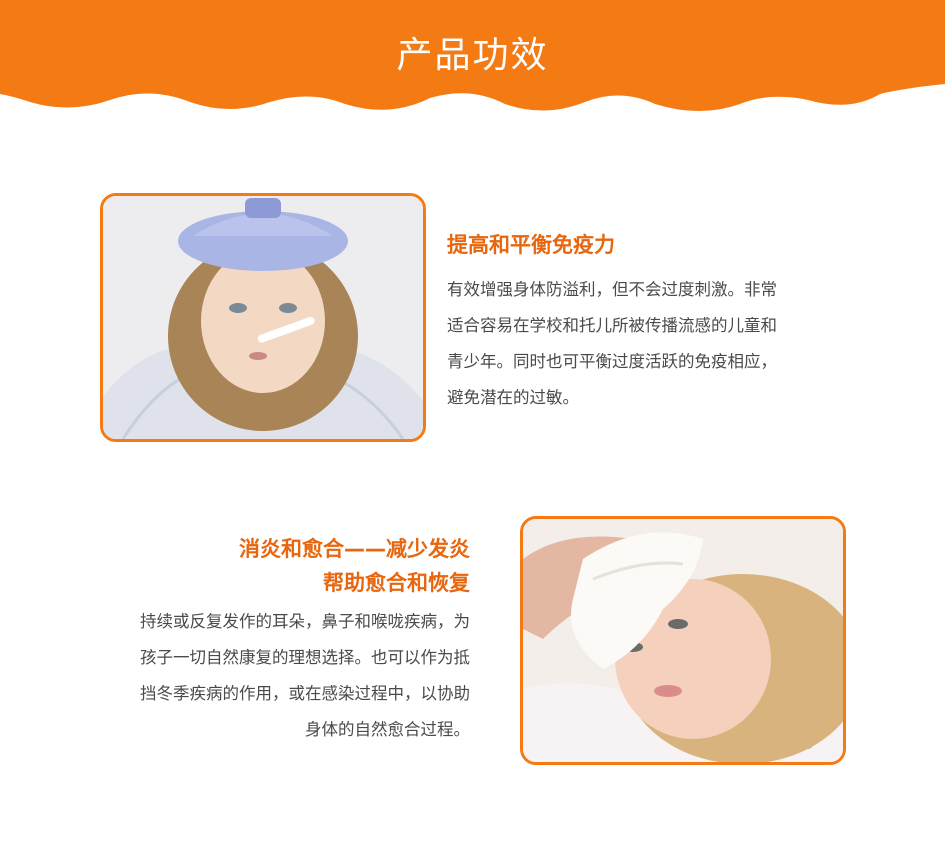 The image size is (945, 856). I want to click on section-2-body-line-2: 孩子一切自然康复的理想选择。也可以作为抵, so click(305, 657).